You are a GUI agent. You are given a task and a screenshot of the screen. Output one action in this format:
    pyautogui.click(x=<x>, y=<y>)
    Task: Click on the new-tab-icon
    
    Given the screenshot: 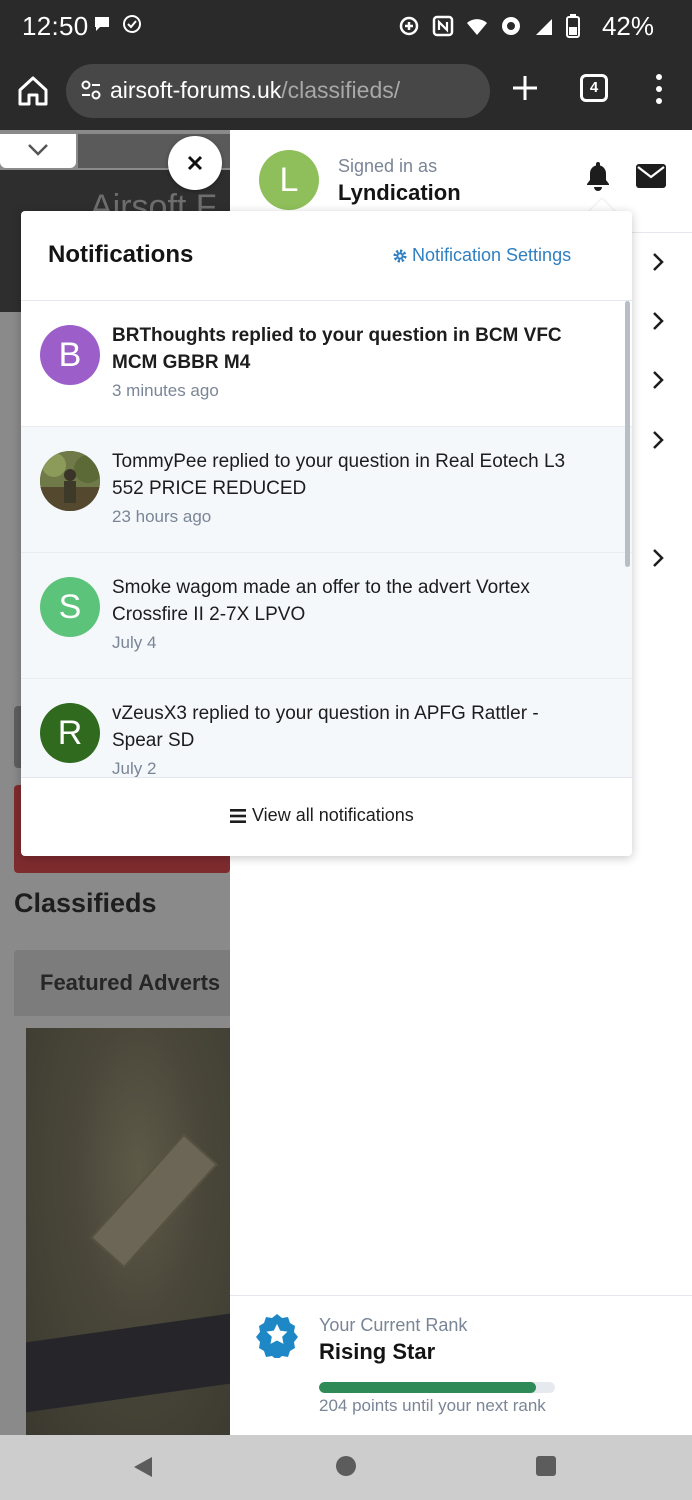 What is the action you would take?
    pyautogui.click(x=525, y=88)
    